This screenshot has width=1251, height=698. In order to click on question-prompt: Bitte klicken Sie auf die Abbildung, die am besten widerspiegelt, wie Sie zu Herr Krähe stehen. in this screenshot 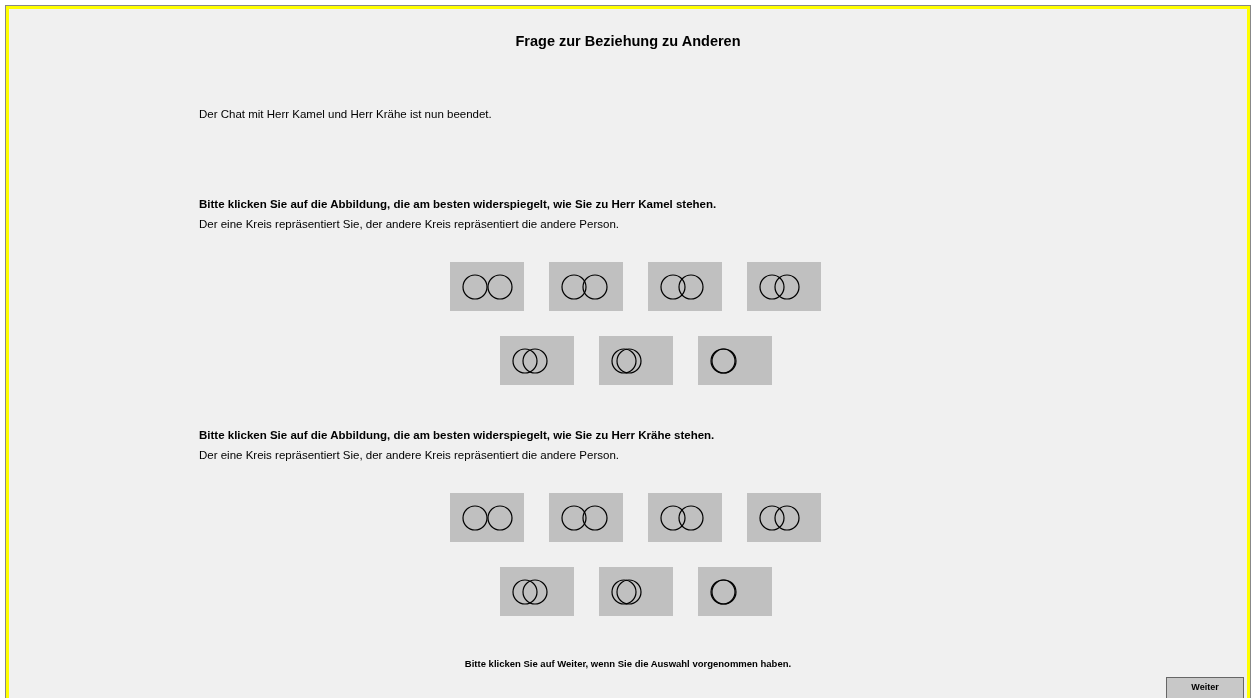, I will do `click(457, 435)`.